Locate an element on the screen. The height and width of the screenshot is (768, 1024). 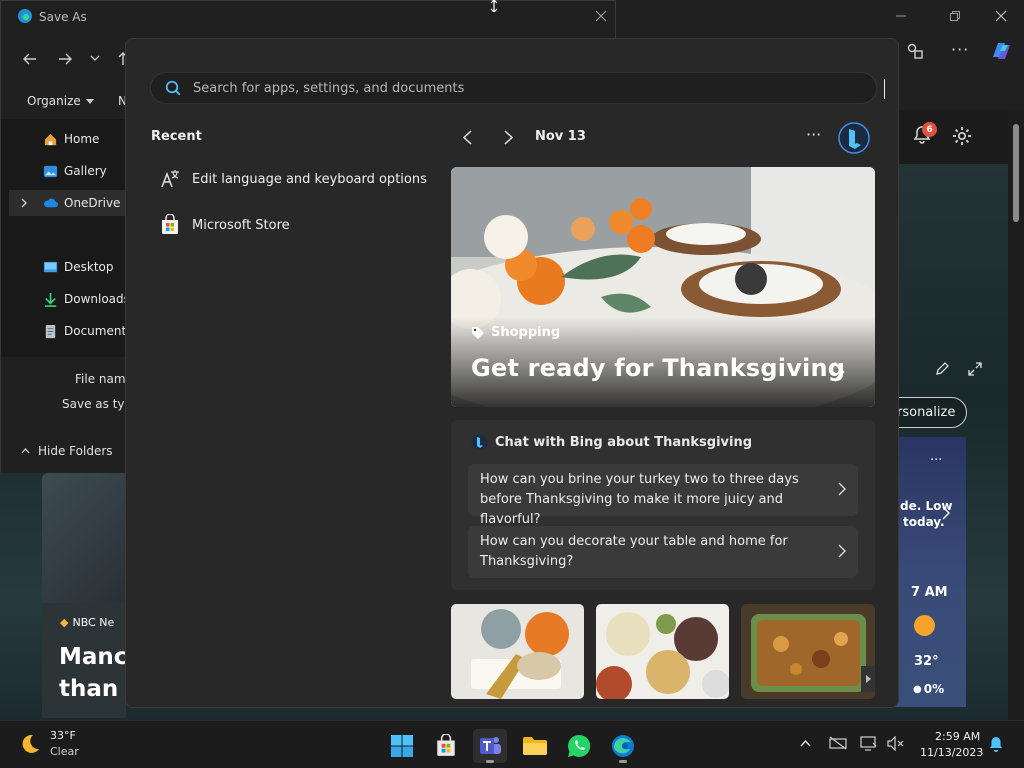
hero-category-label: Shopping is located at coordinates (526, 332).